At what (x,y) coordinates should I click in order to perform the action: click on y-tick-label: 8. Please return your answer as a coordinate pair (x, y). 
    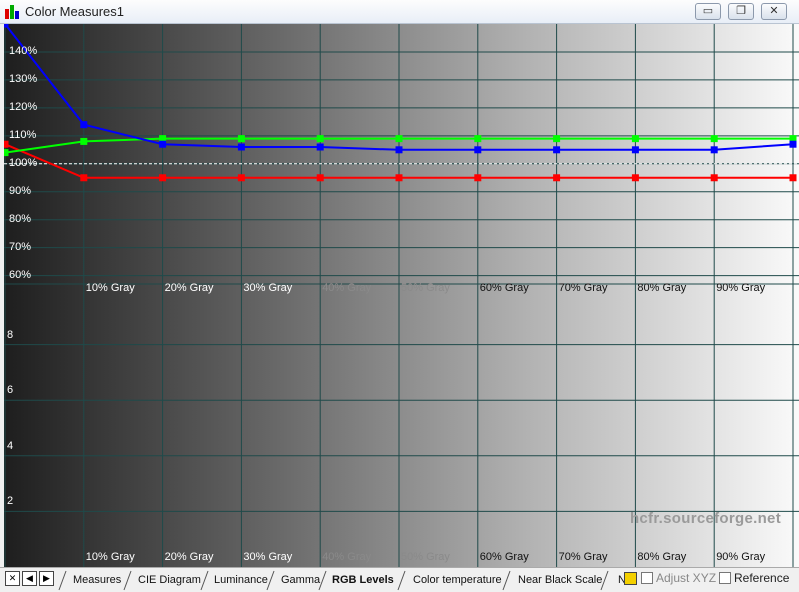
    Looking at the image, I should click on (10, 334).